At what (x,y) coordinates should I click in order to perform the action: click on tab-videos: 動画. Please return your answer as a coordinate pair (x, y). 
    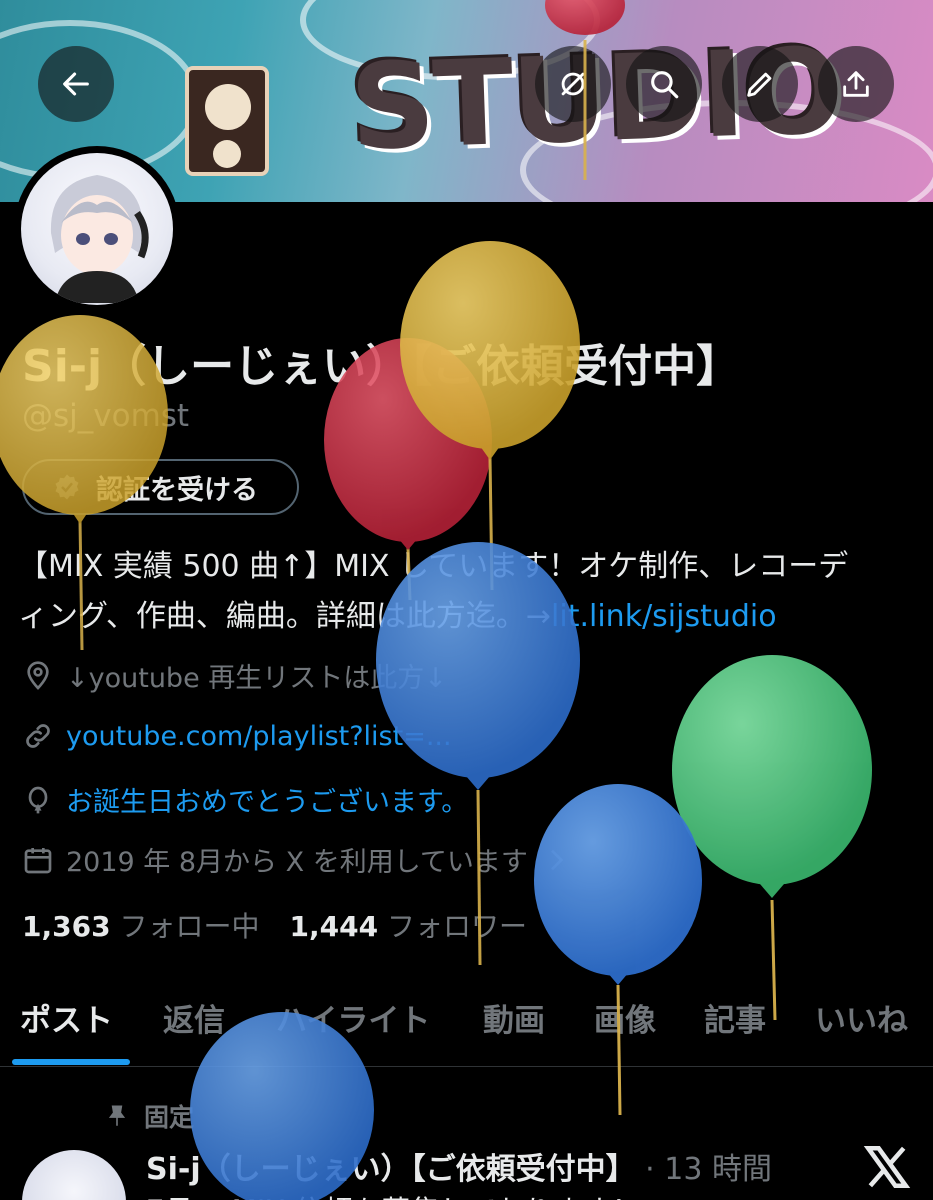
    Looking at the image, I should click on (514, 1017).